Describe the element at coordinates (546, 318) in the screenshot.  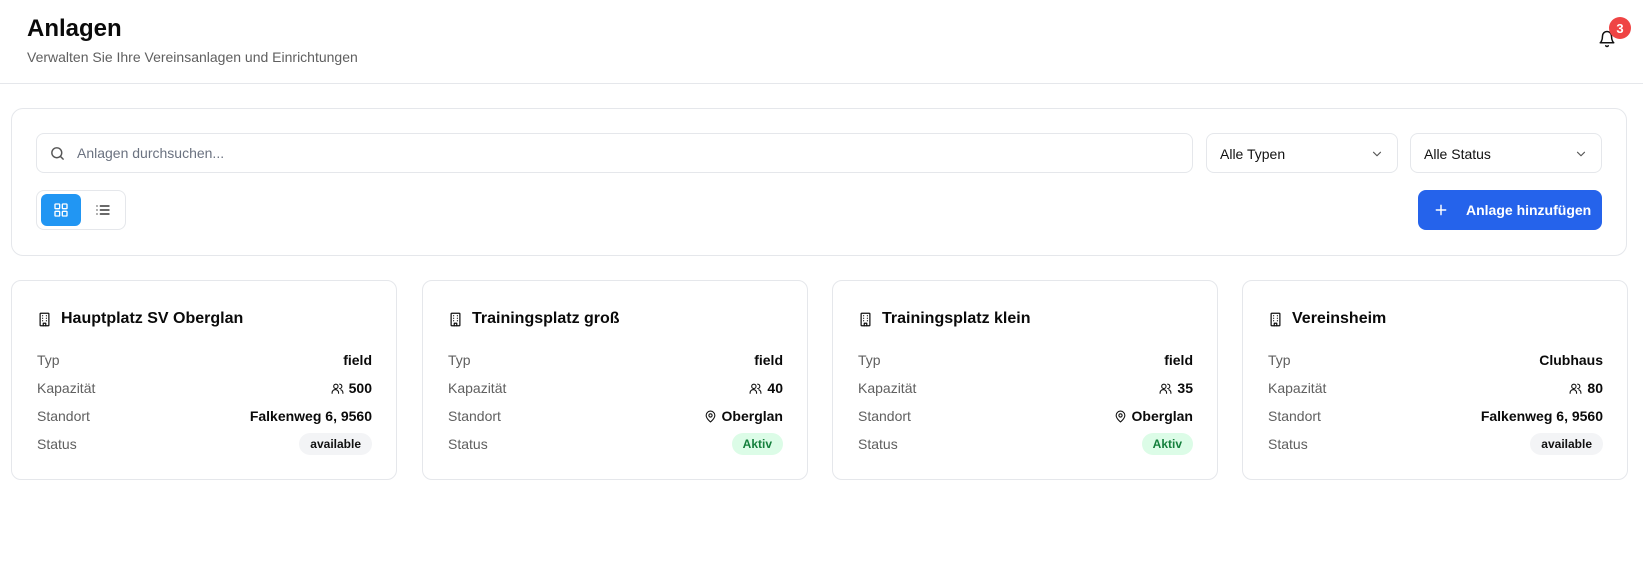
I see `facility-name: Trainingsplatz groß` at that location.